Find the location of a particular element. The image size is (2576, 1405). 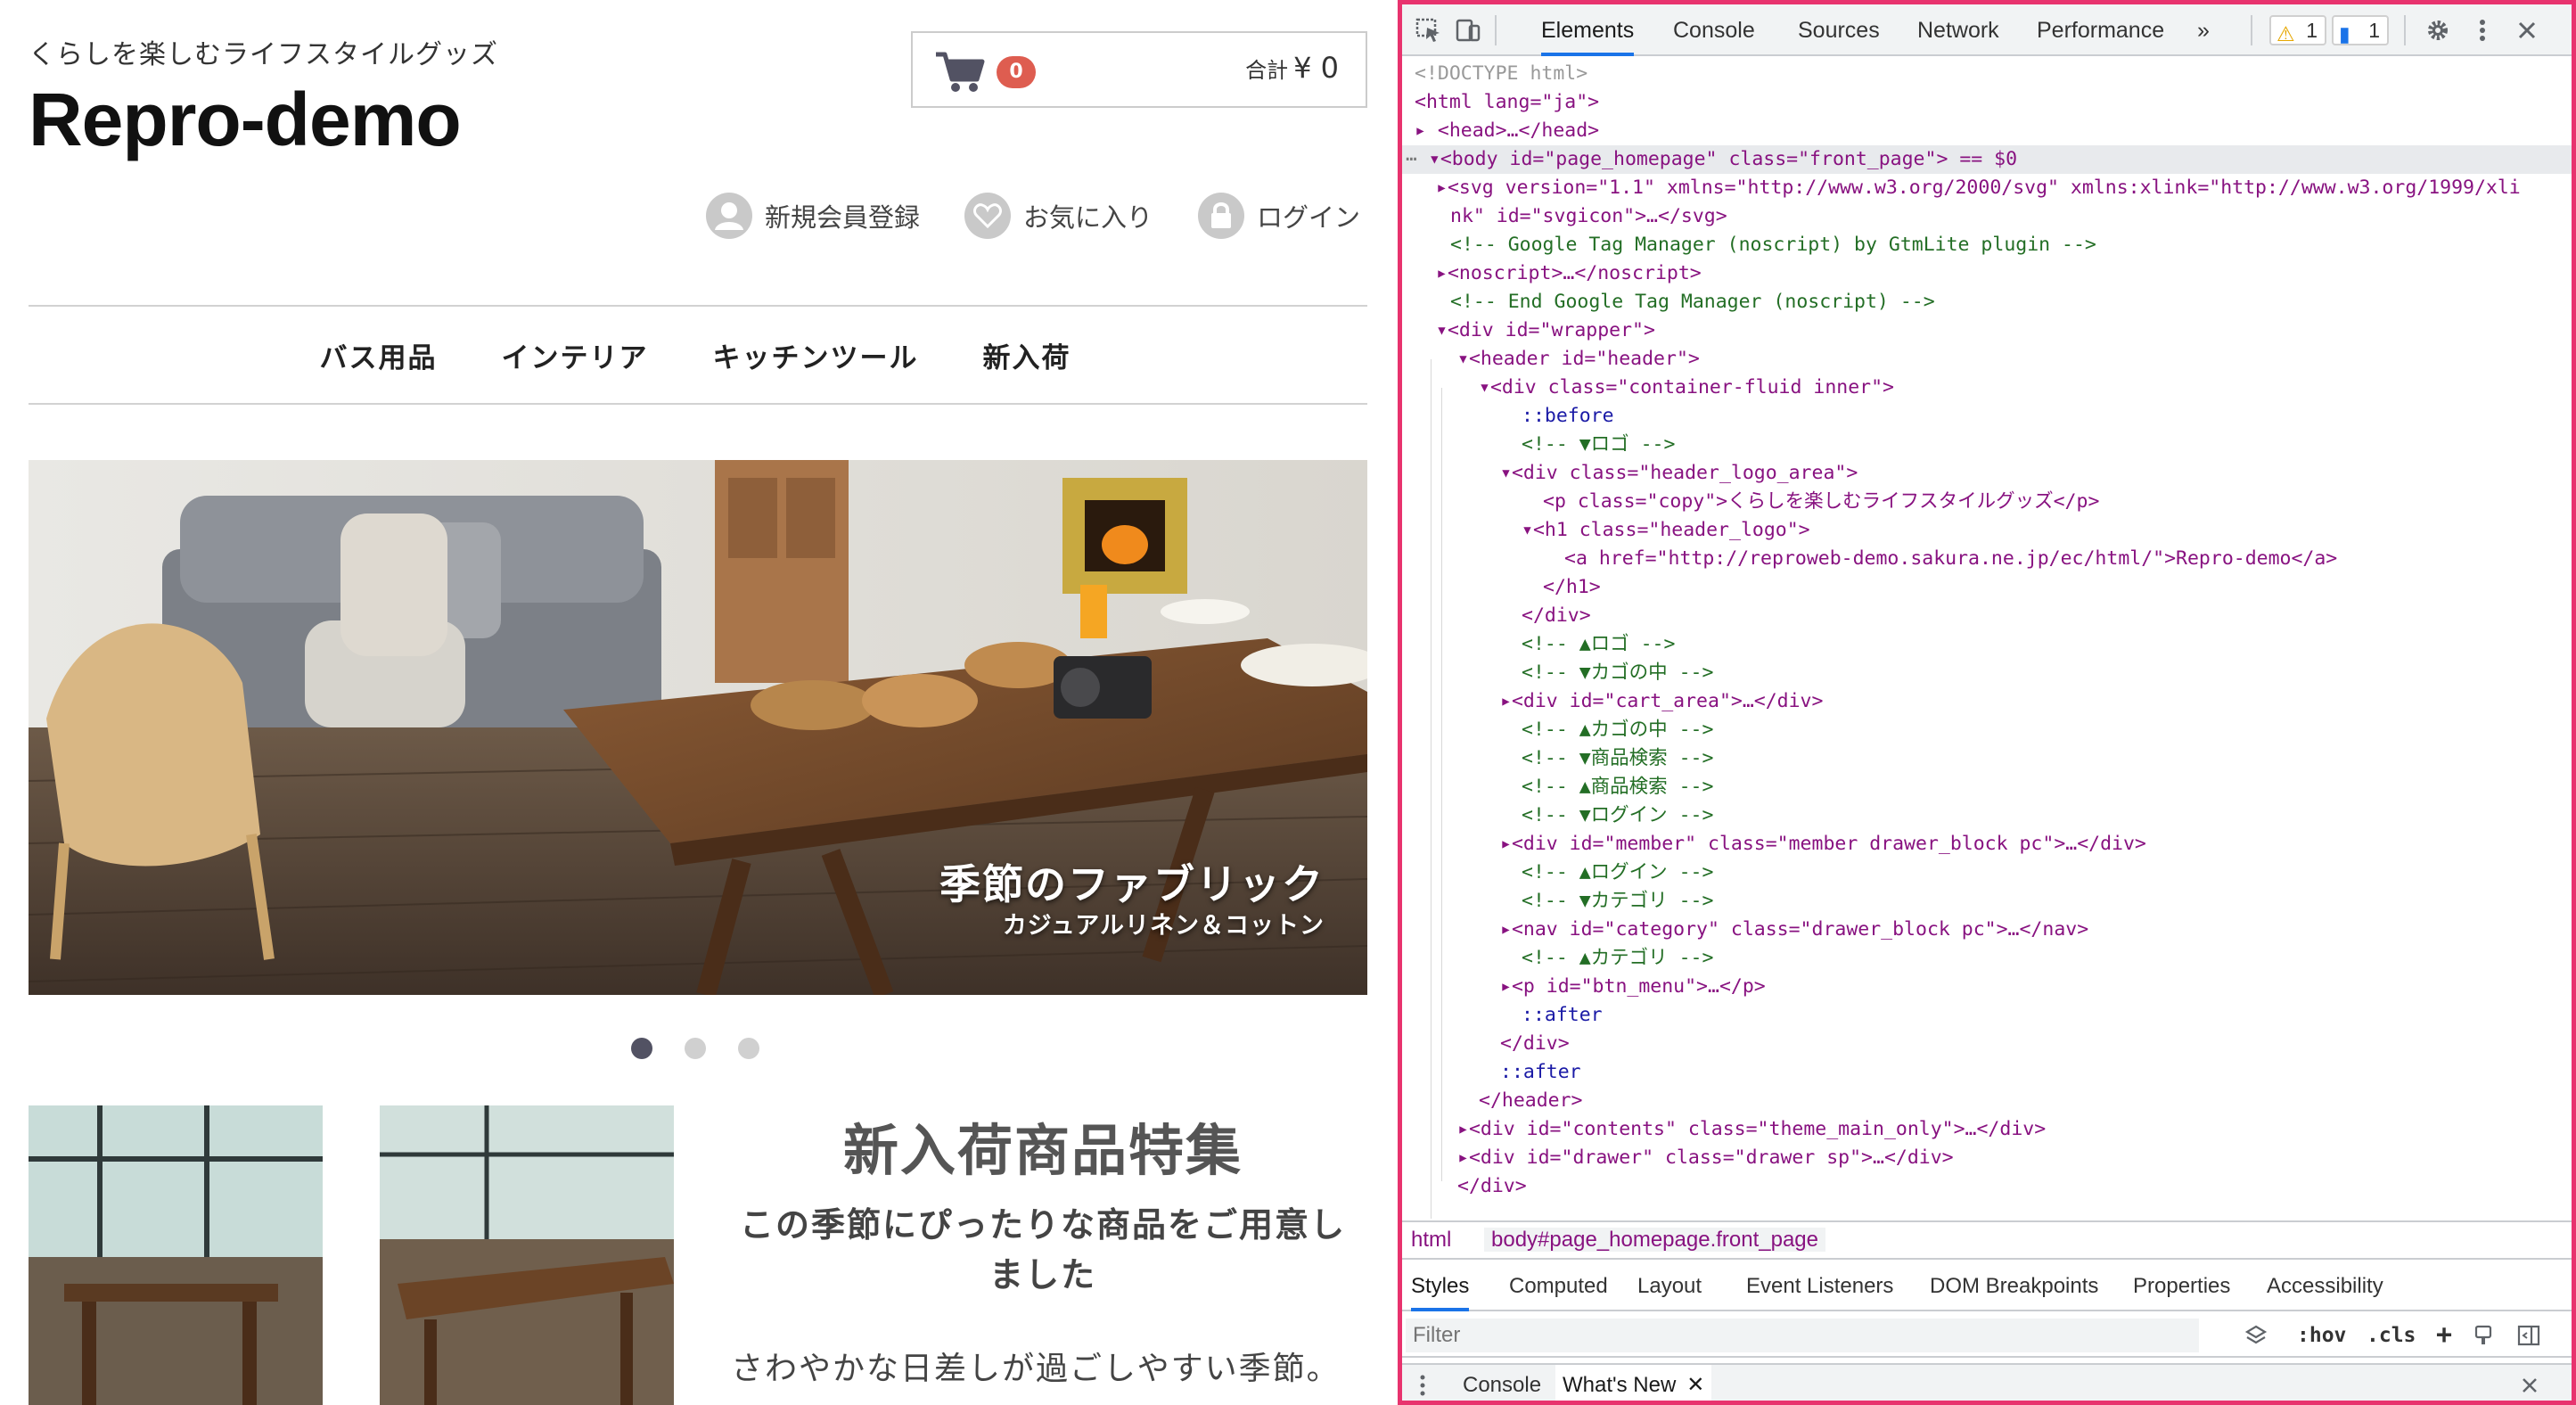

dom-node: ▾<div class="container-fluid inner"> is located at coordinates (1987, 388).